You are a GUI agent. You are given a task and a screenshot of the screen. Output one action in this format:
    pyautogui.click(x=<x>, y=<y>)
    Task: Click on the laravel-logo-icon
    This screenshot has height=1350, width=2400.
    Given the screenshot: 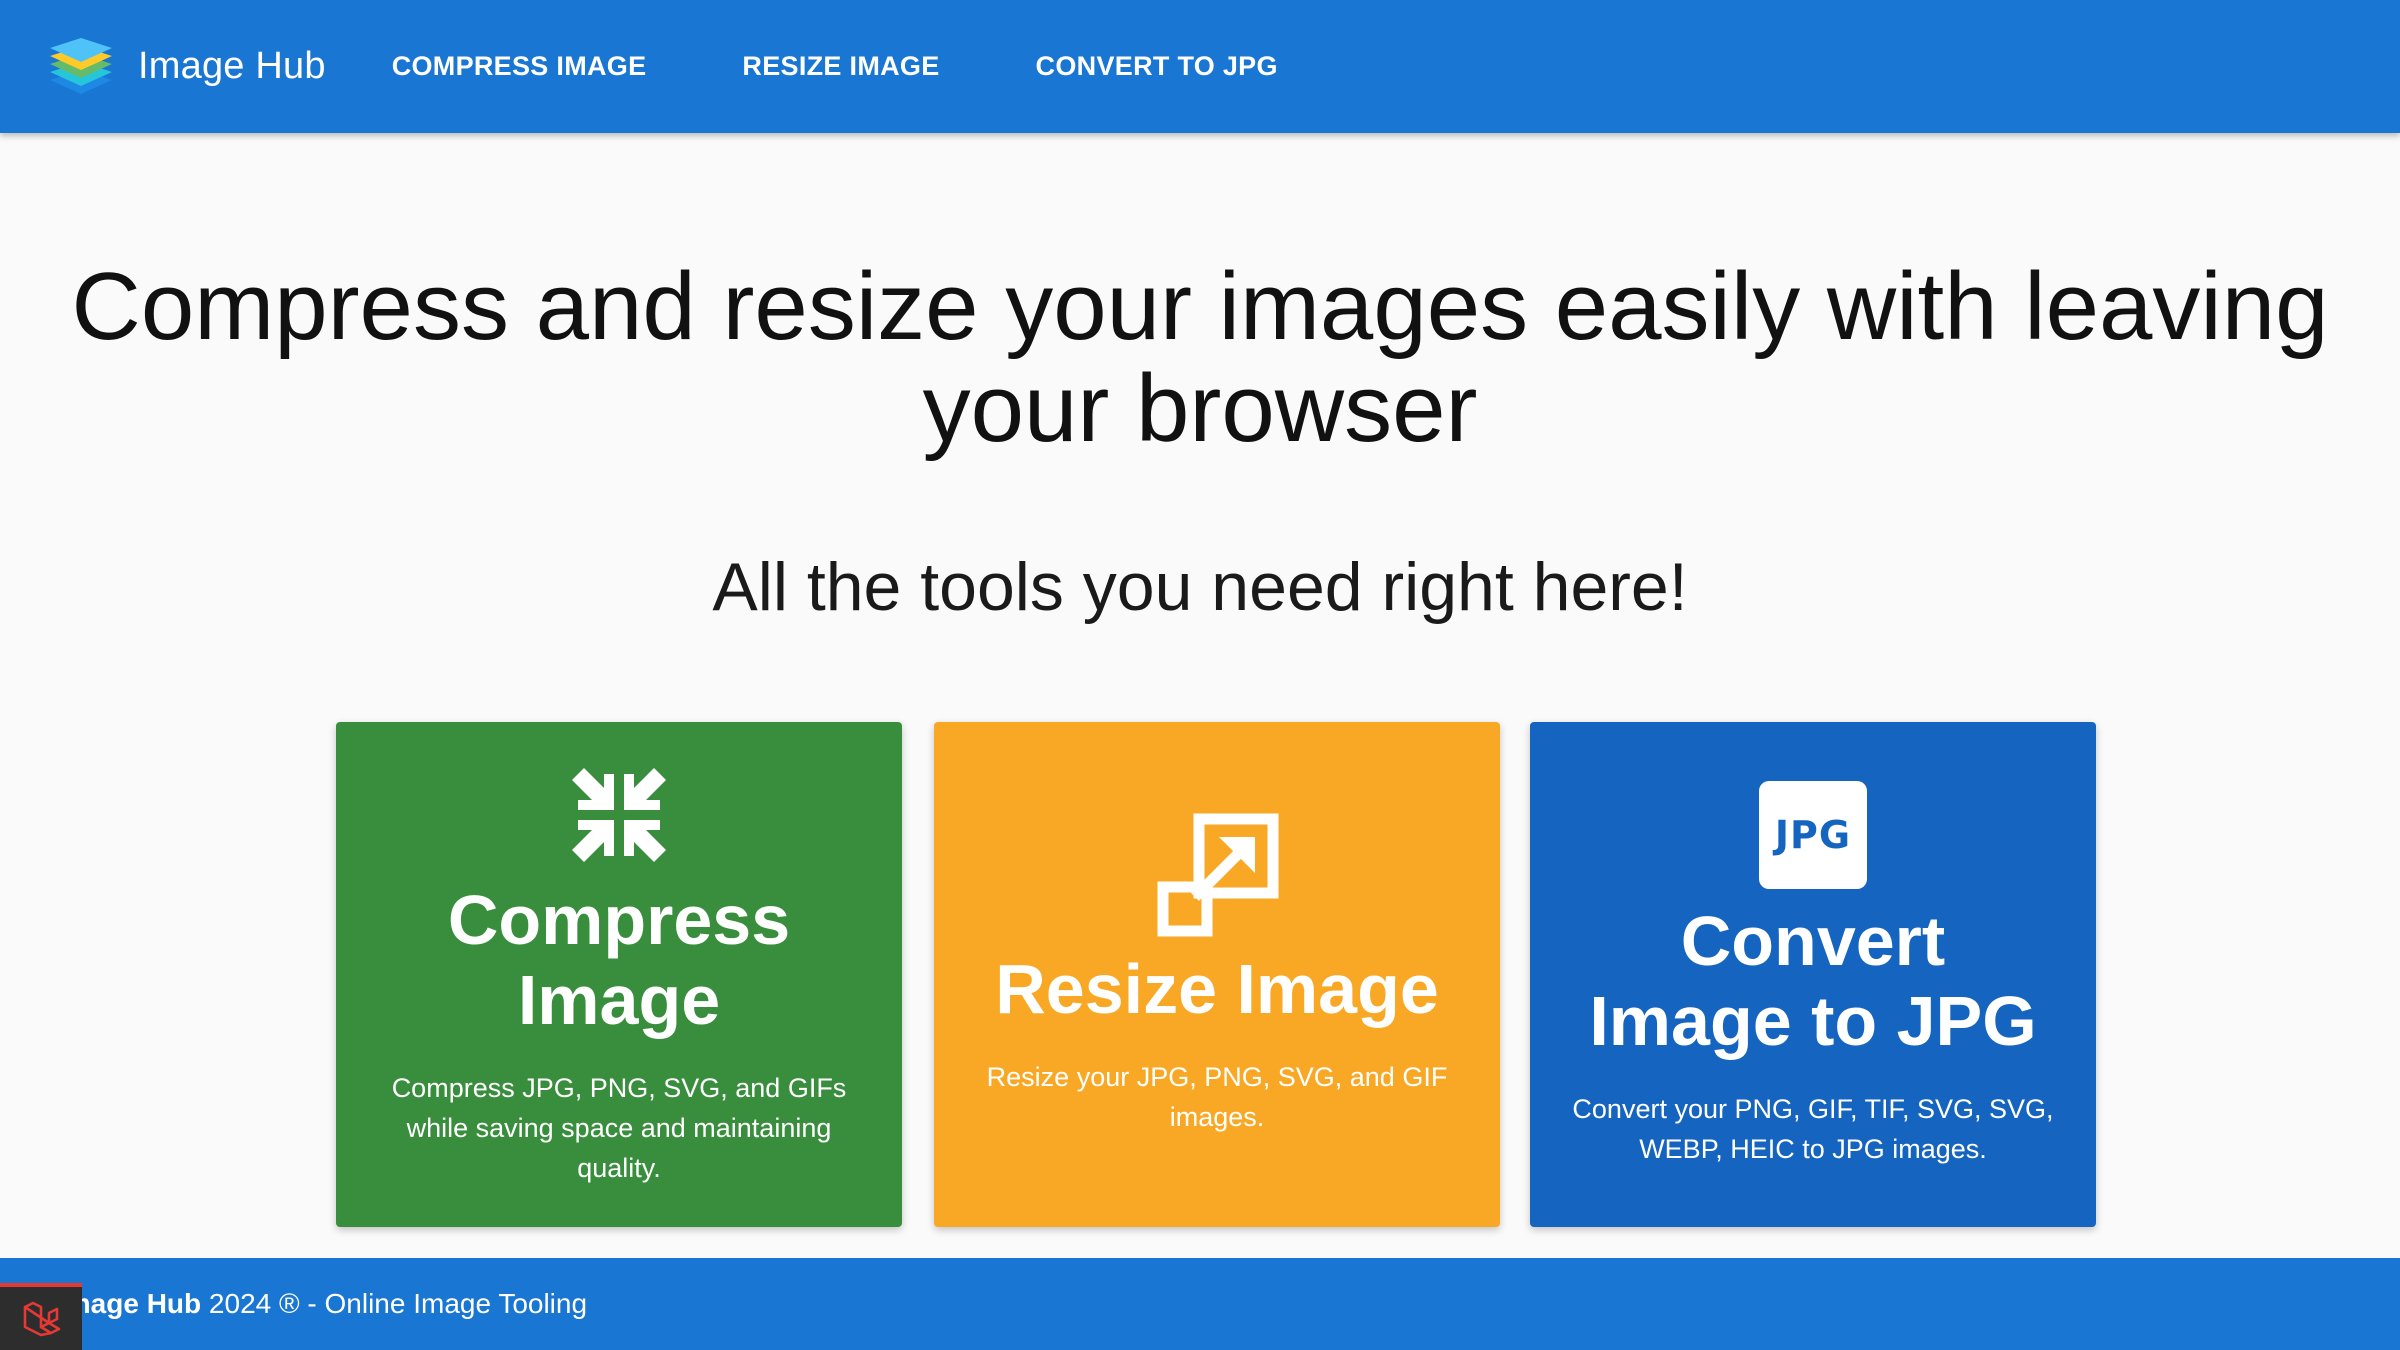 What is the action you would take?
    pyautogui.click(x=42, y=1318)
    